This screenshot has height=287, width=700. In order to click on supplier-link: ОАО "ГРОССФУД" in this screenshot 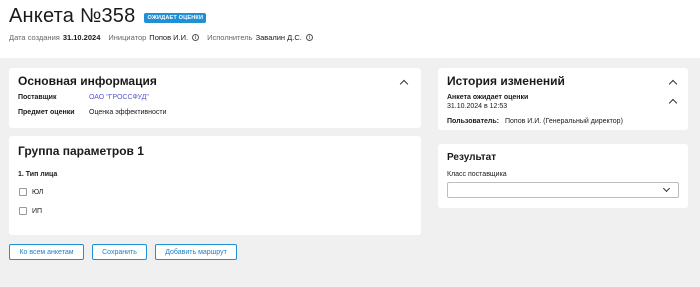, I will do `click(119, 97)`.